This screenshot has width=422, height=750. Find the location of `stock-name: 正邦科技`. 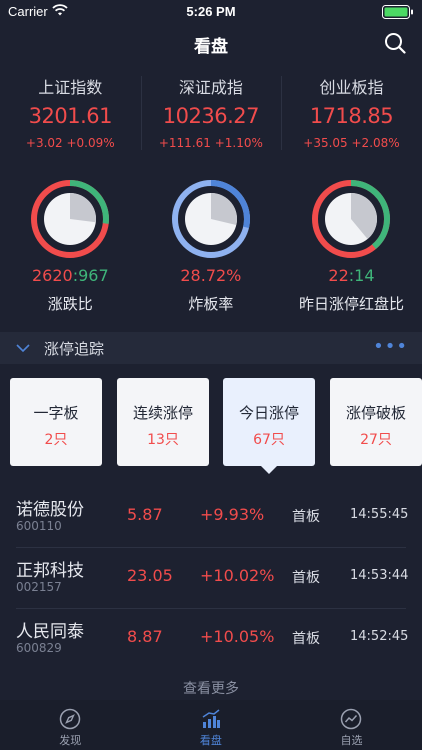

stock-name: 正邦科技 is located at coordinates (50, 571).